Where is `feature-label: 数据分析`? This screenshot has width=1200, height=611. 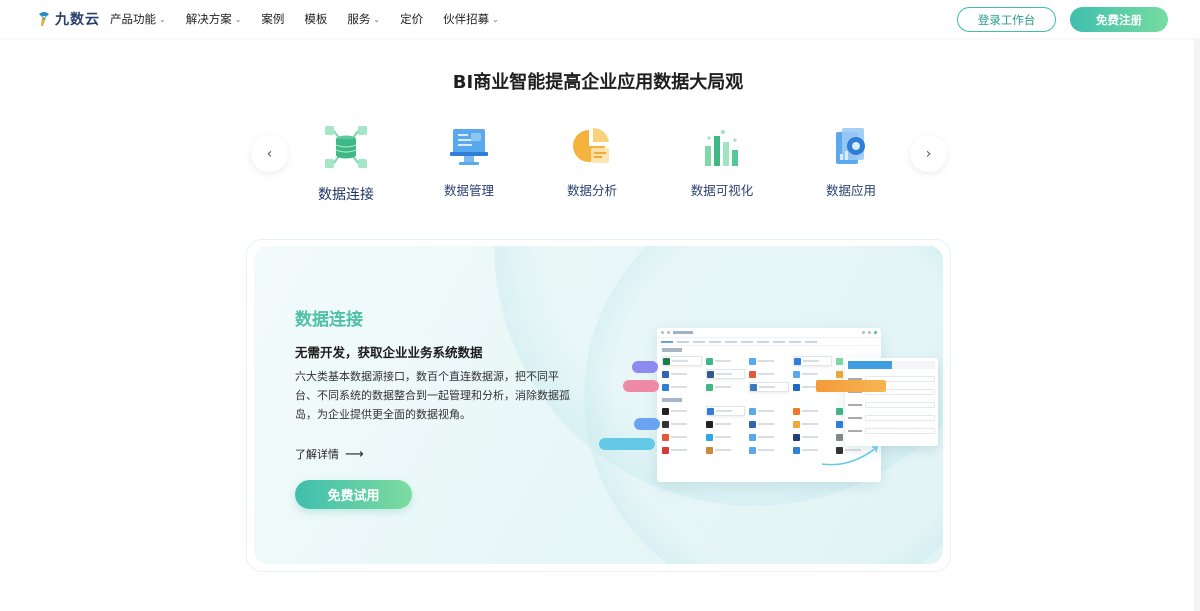
feature-label: 数据分析 is located at coordinates (591, 190).